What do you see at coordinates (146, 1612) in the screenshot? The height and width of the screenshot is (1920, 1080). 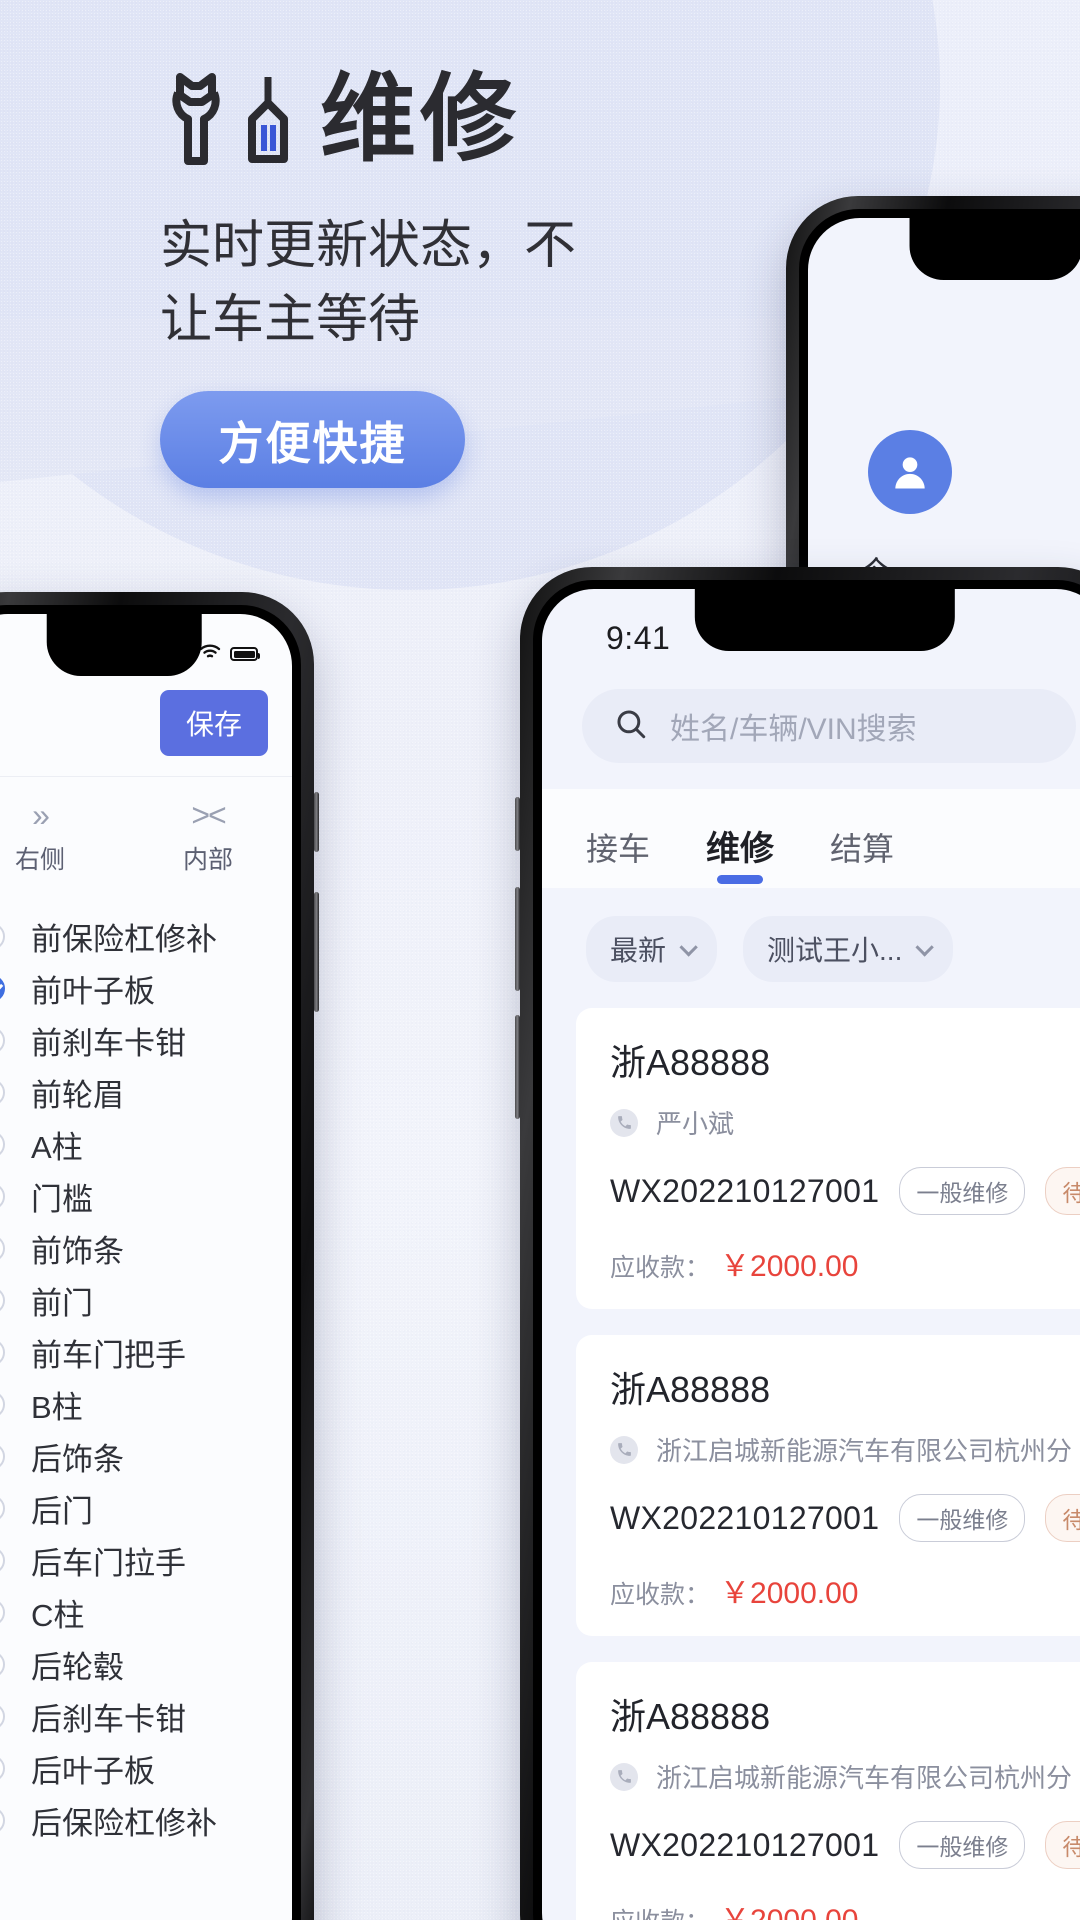 I see `checklist-item: C柱` at bounding box center [146, 1612].